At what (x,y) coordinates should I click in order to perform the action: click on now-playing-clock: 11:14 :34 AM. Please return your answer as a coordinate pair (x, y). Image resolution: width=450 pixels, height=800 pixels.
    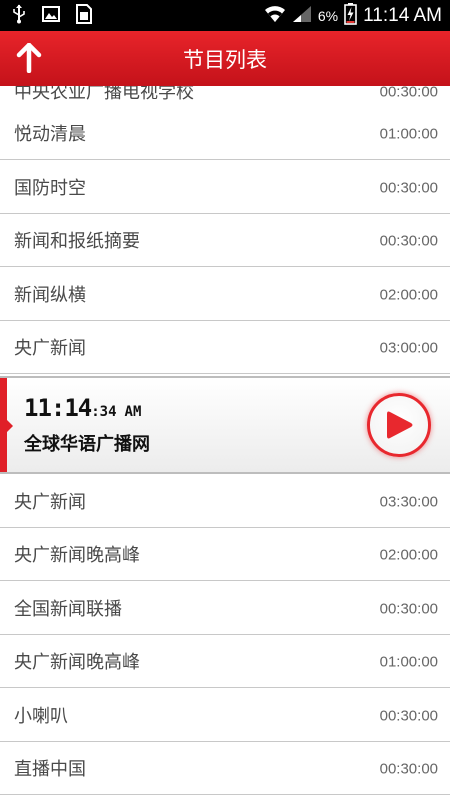
    Looking at the image, I should click on (82, 408).